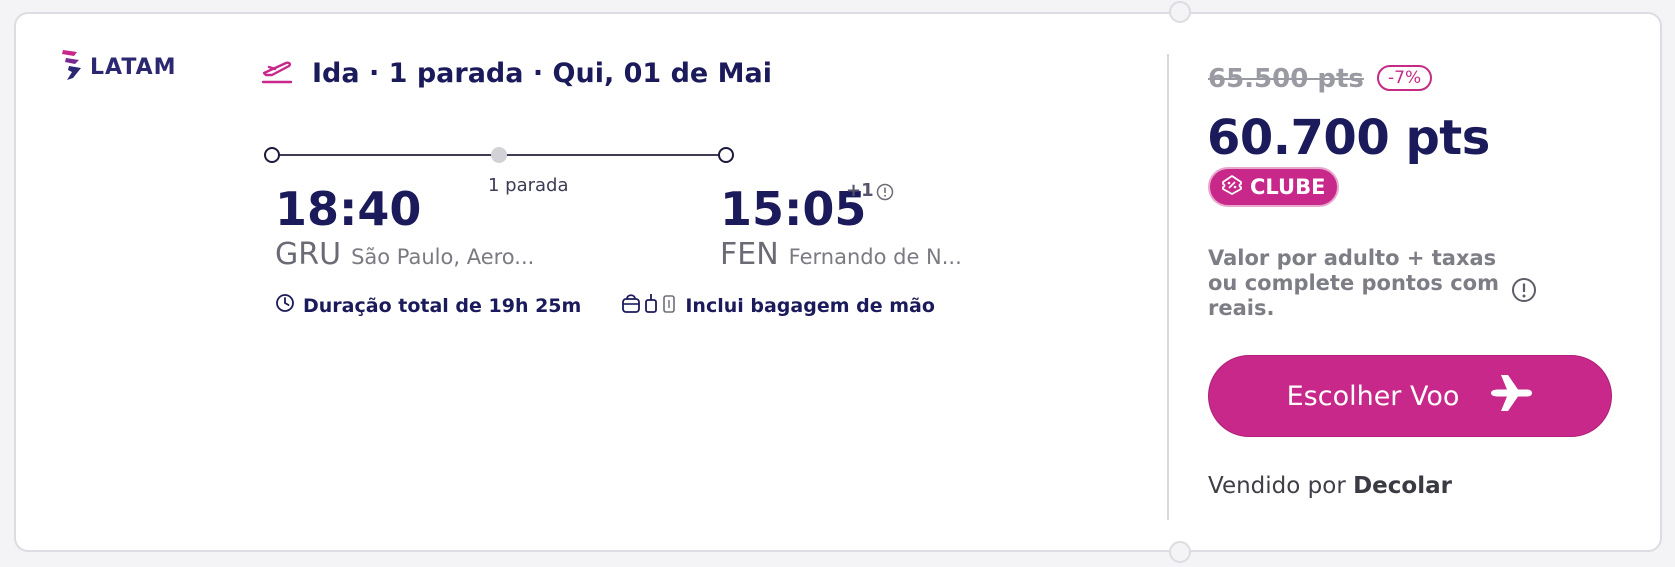 This screenshot has height=567, width=1675. What do you see at coordinates (71, 67) in the screenshot?
I see `latam-logo-icon` at bounding box center [71, 67].